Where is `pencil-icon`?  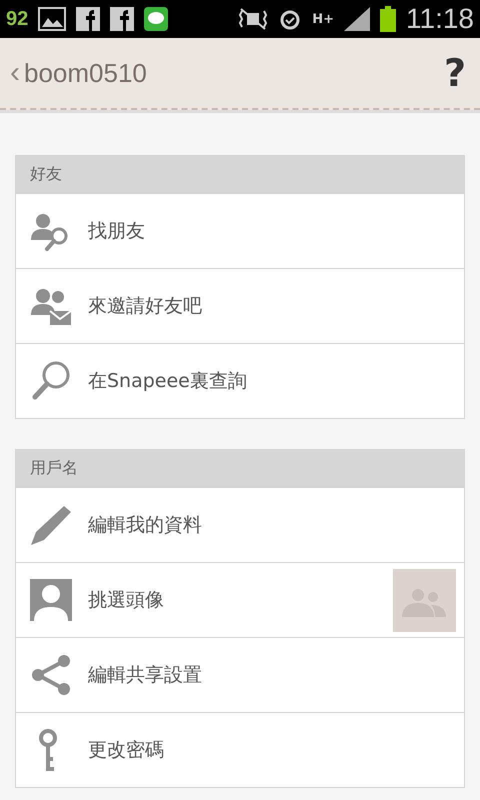
pencil-icon is located at coordinates (51, 525).